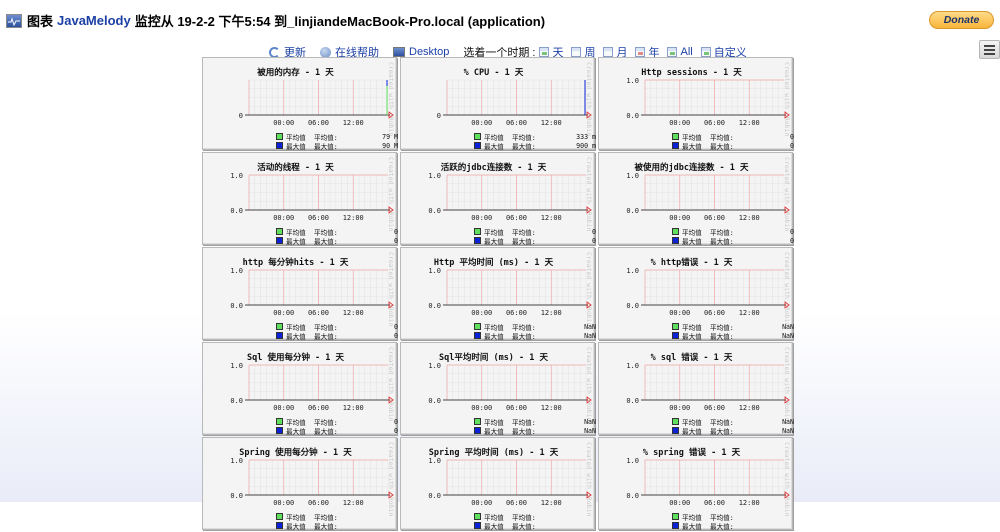 The image size is (1000, 532). Describe the element at coordinates (544, 52) in the screenshot. I see `calendar-day-icon` at that location.